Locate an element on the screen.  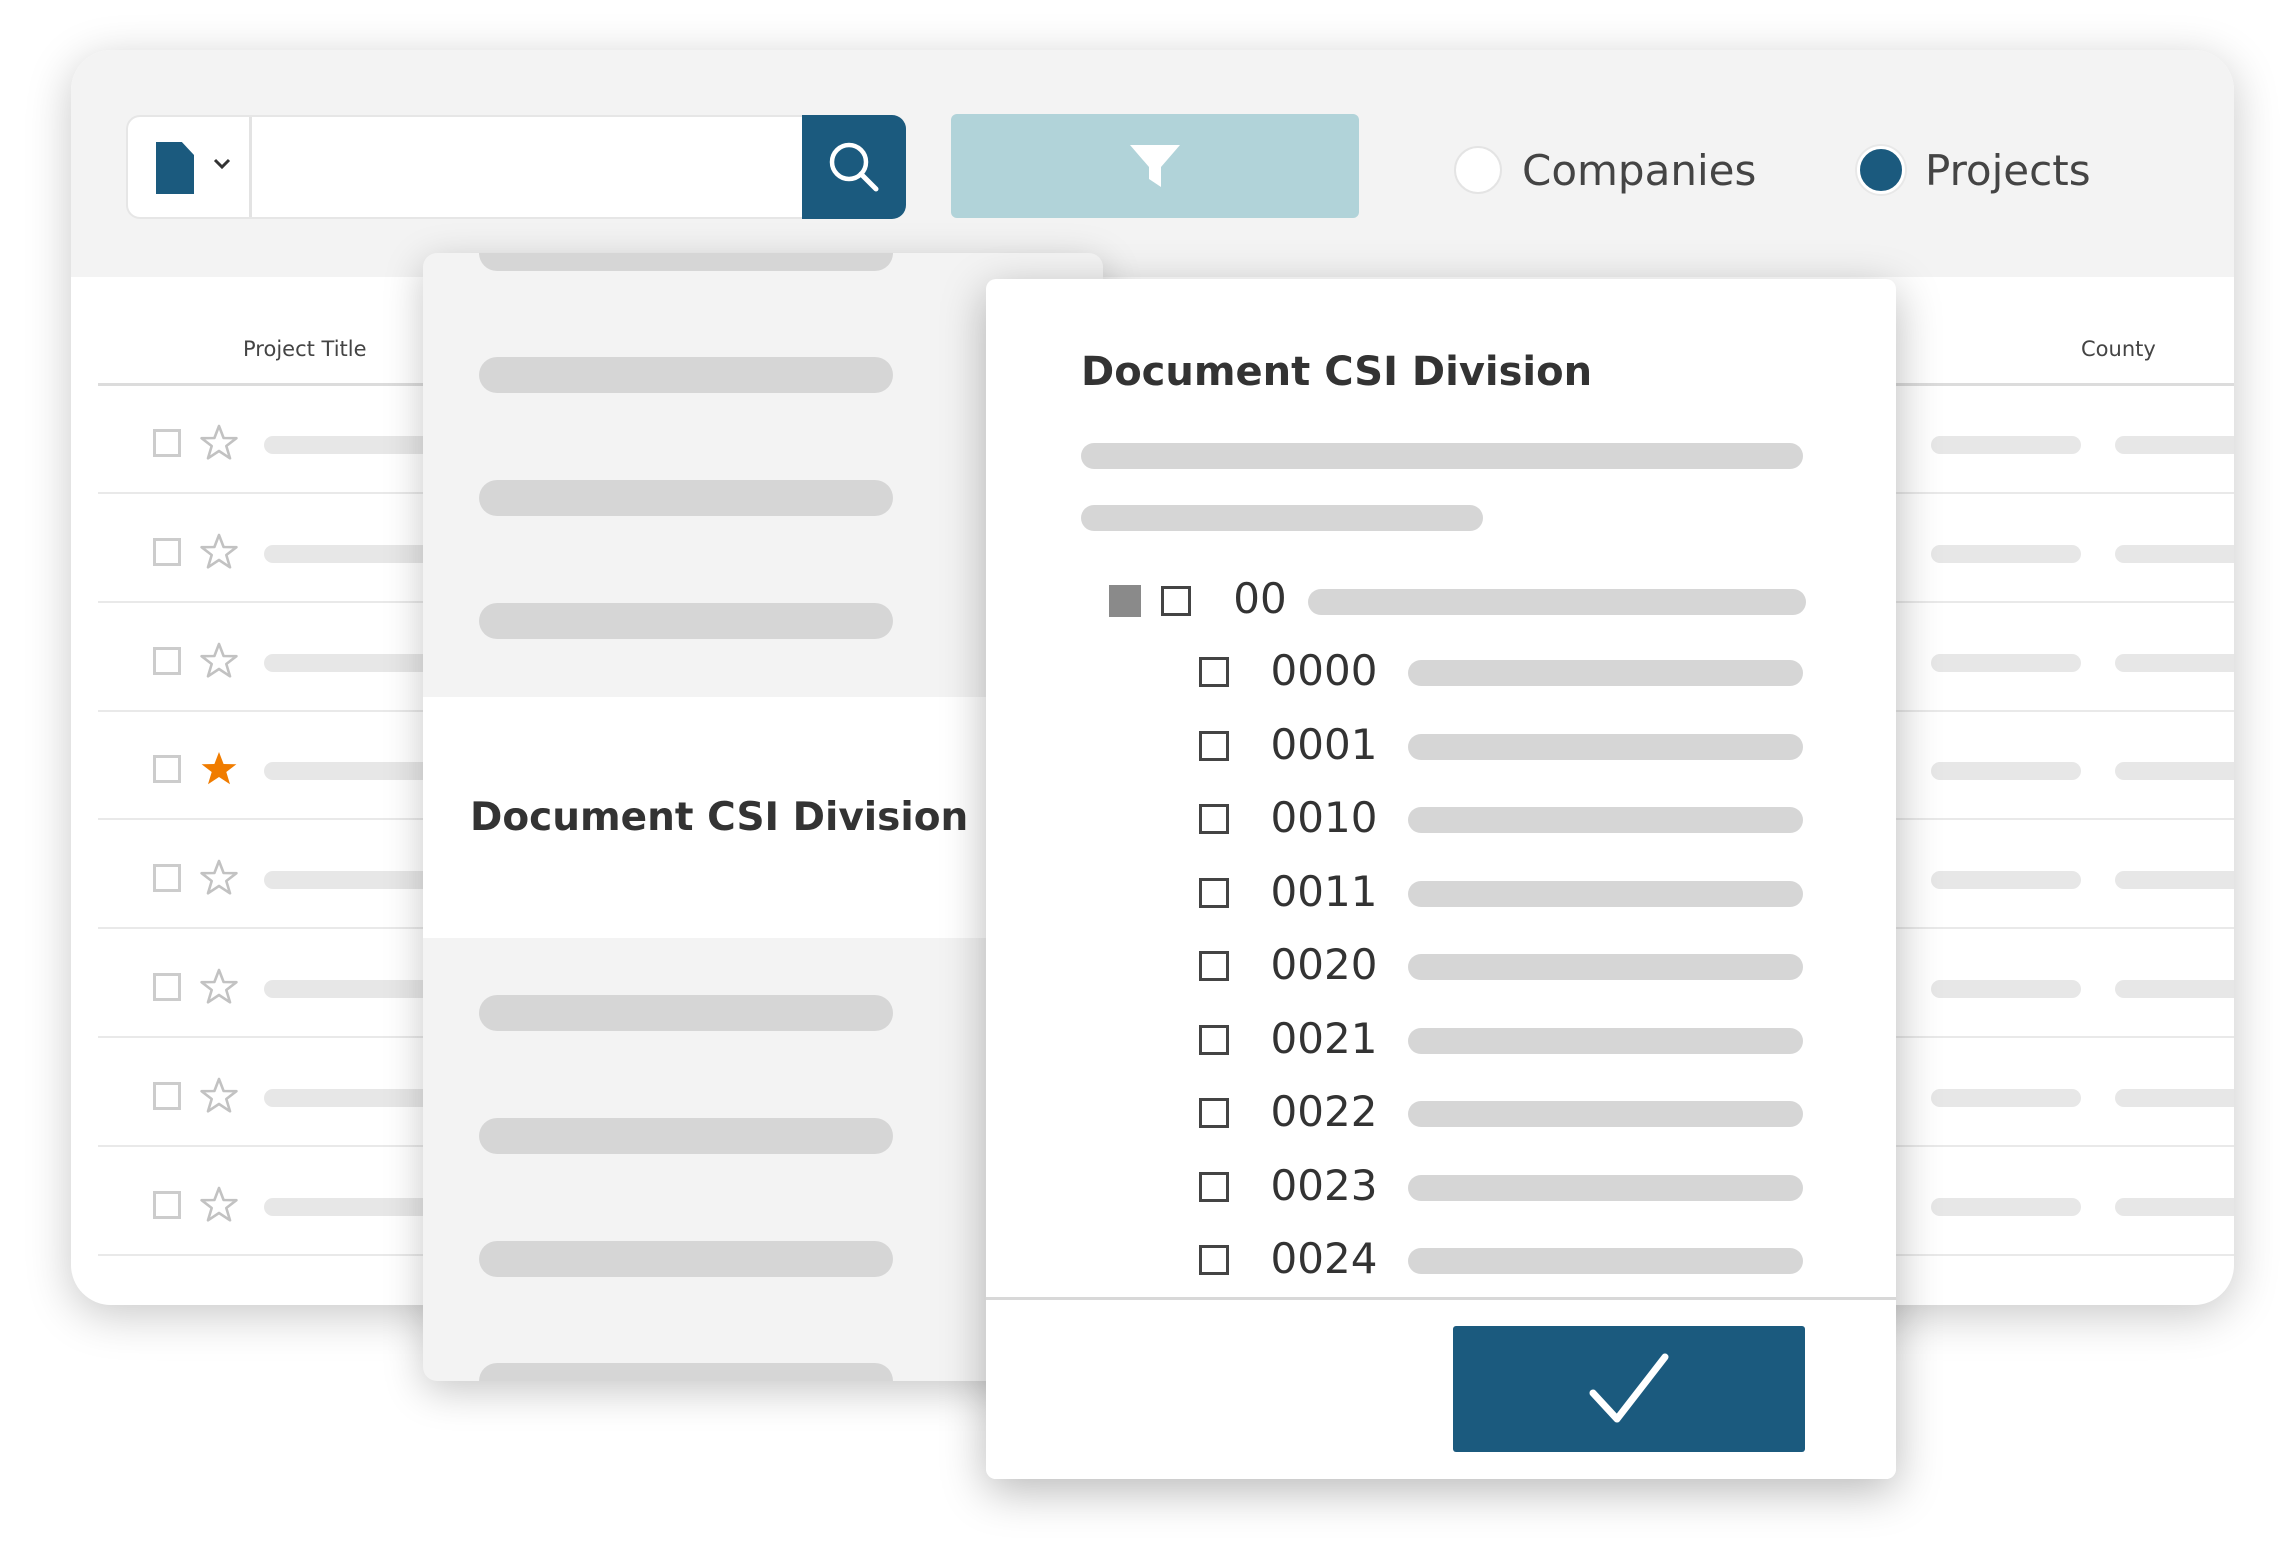
search-type-dropdown is located at coordinates (190, 167).